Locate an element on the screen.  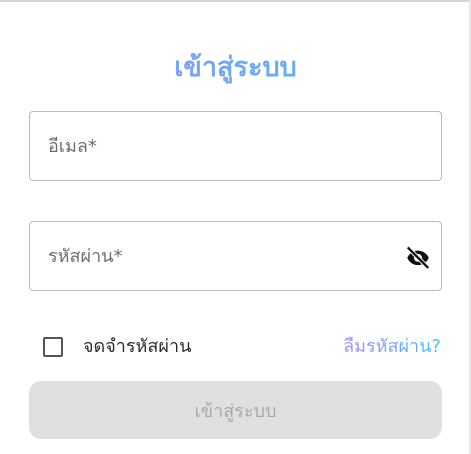
remember-label: จดจำรหัสผ่าน is located at coordinates (137, 346).